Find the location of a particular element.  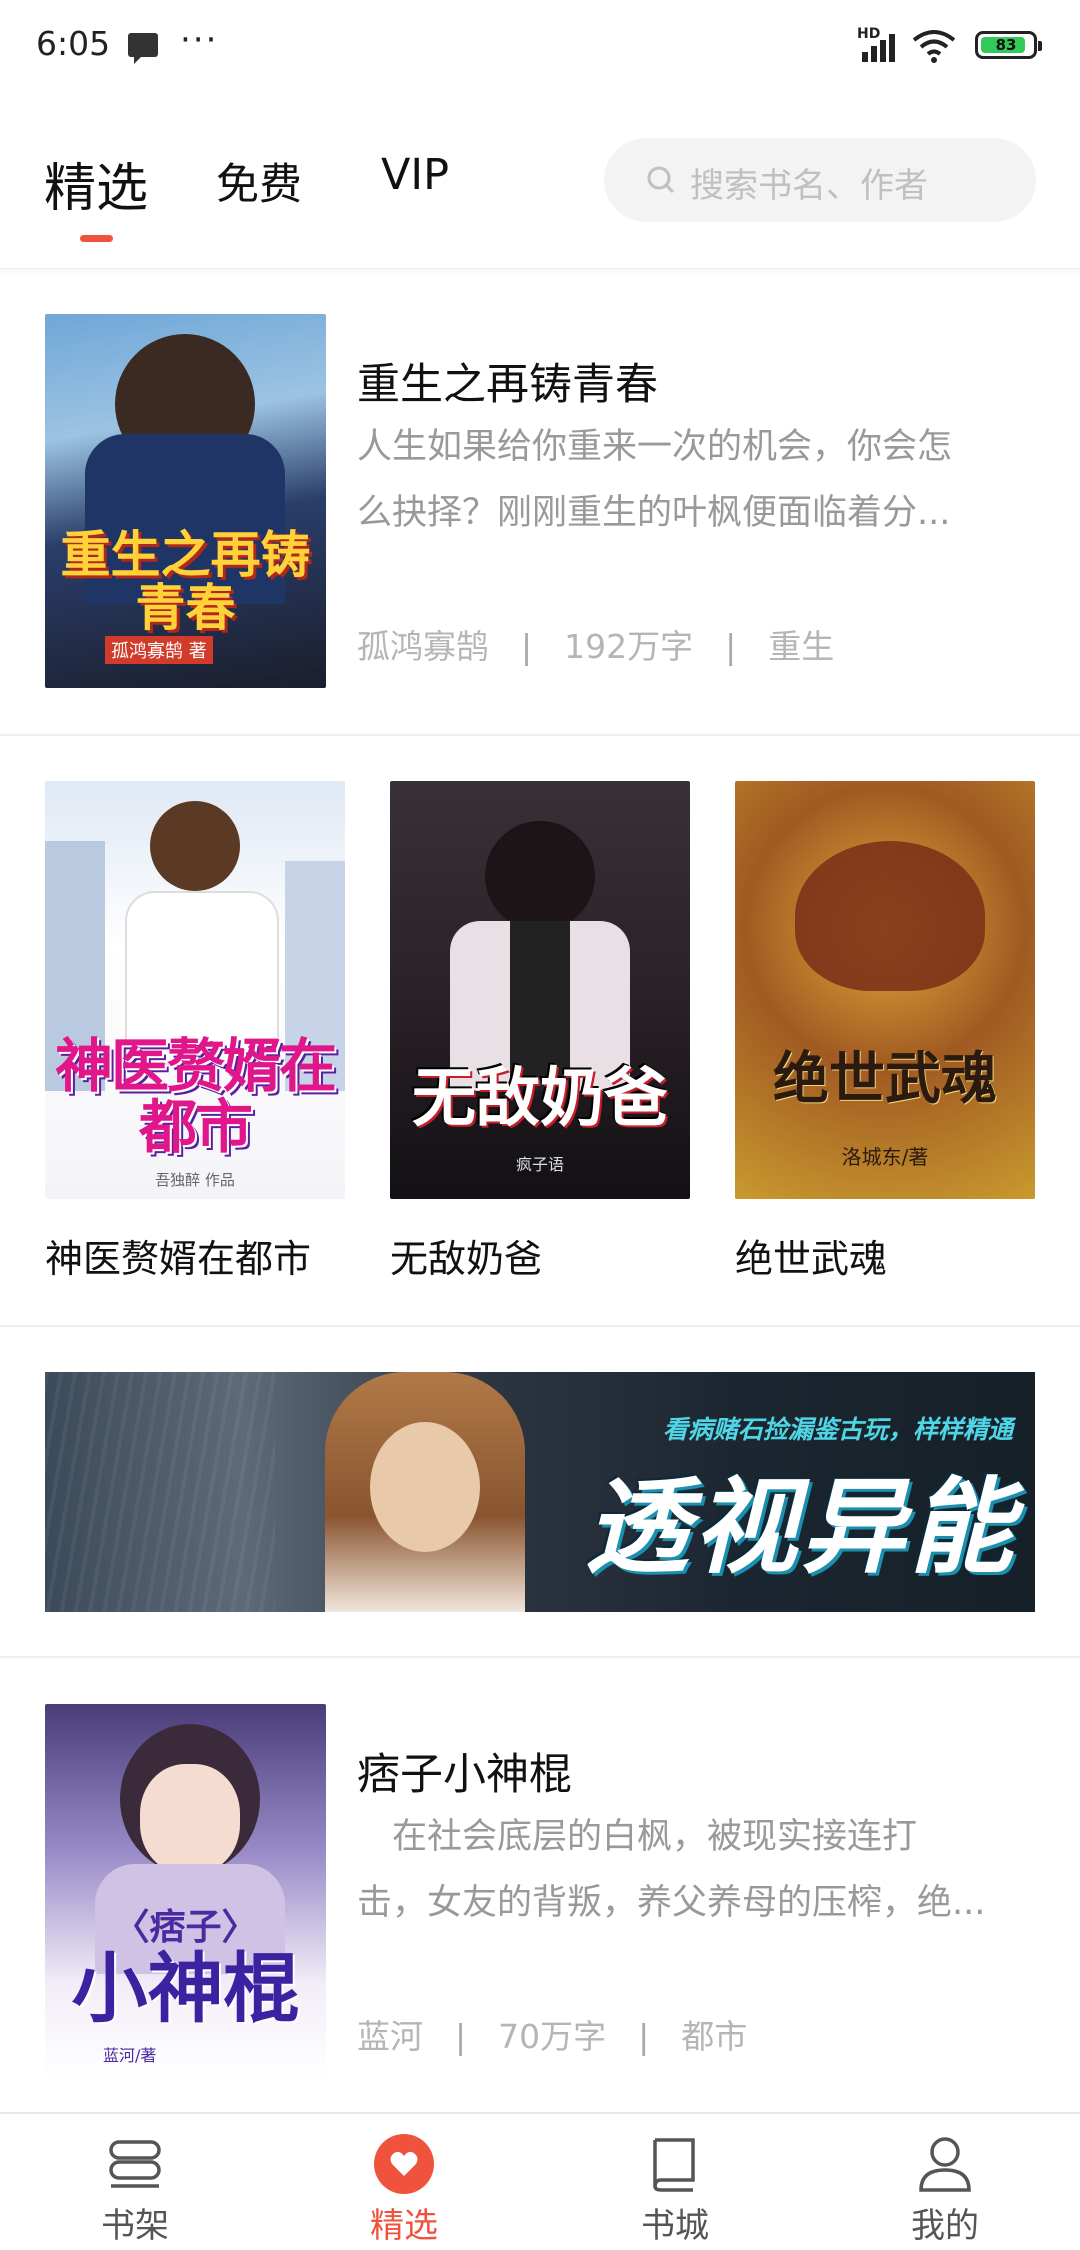

nav-featured: 精选 is located at coordinates (404, 2182).